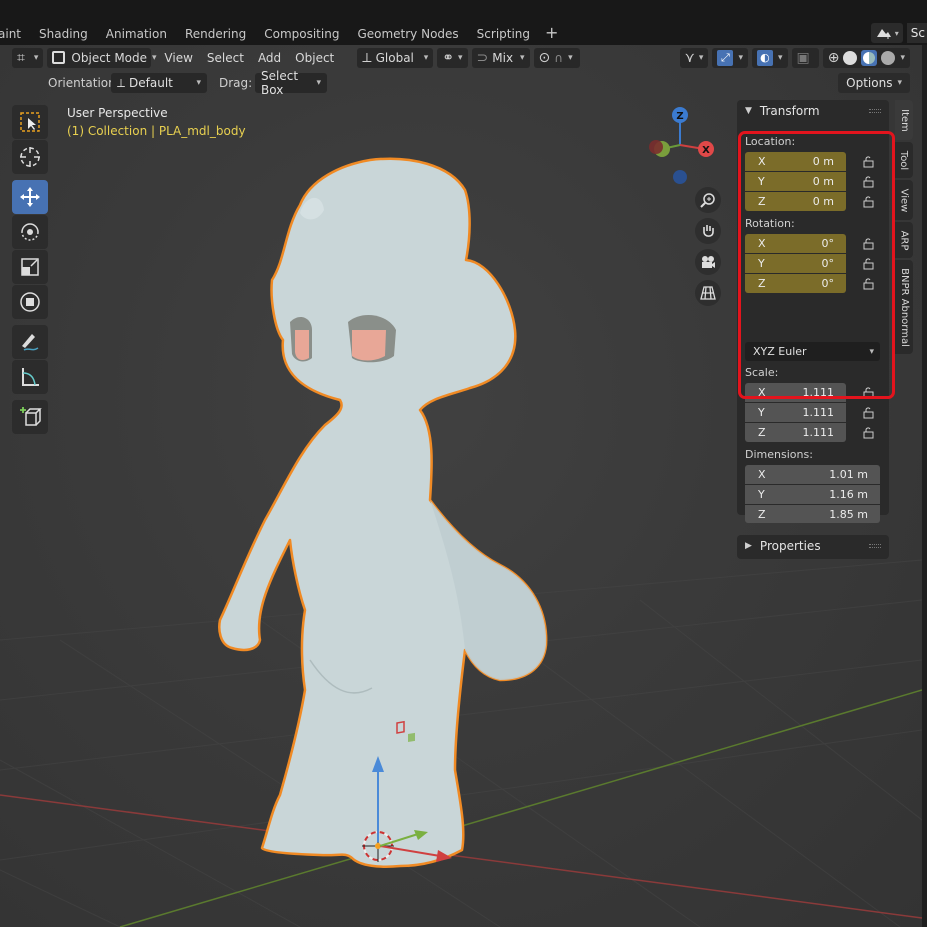  I want to click on solid-shading-icon, so click(850, 57).